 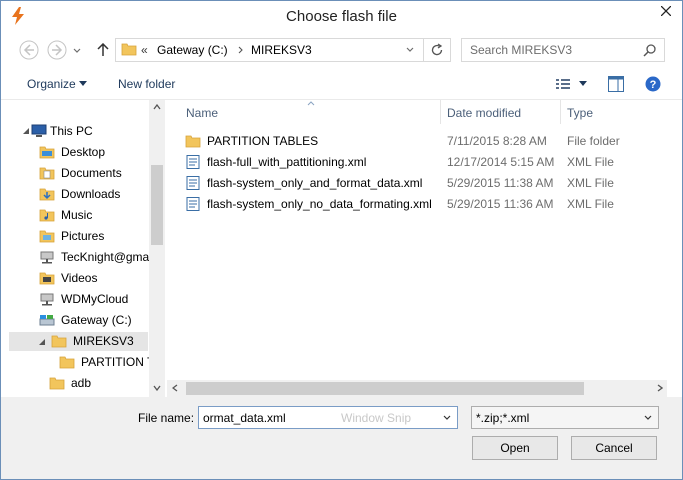 What do you see at coordinates (315, 183) in the screenshot?
I see `file-name: flash-system_only_and_format_data.xml` at bounding box center [315, 183].